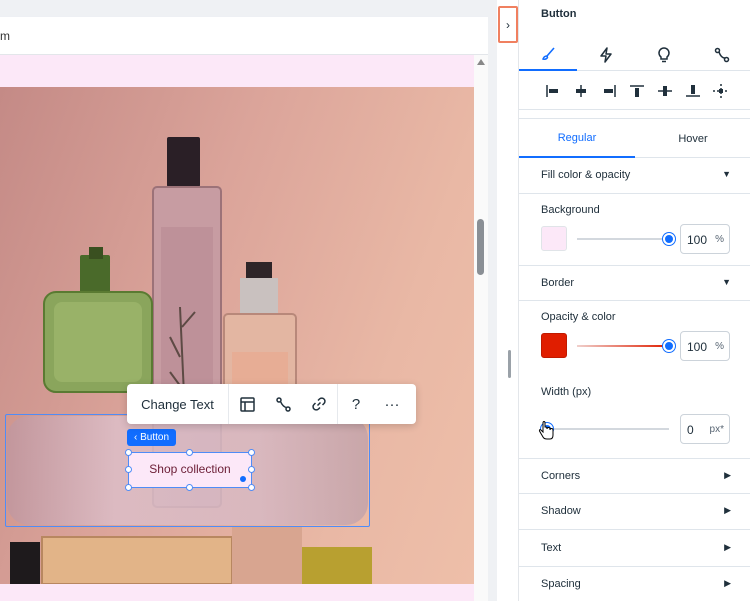 The image size is (750, 601). Describe the element at coordinates (570, 210) in the screenshot. I see `background-label: Background` at that location.